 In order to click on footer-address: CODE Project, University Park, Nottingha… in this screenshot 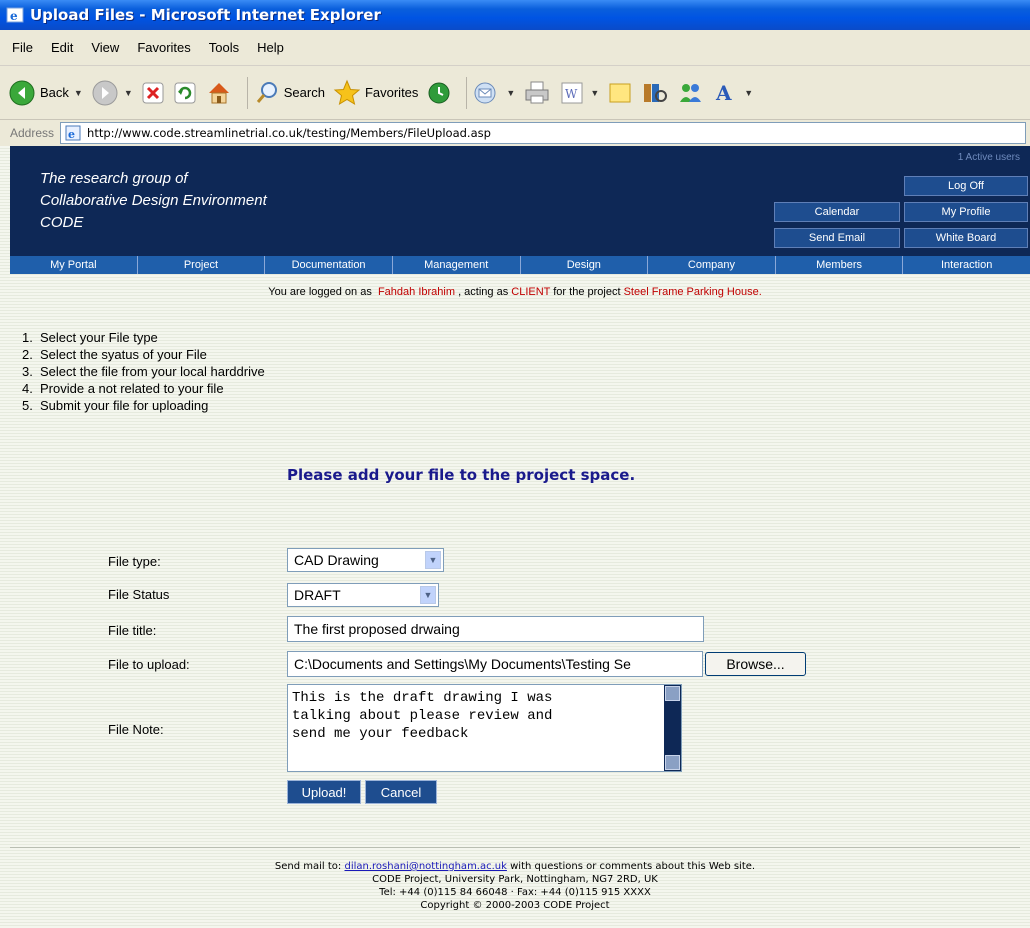, I will do `click(515, 879)`.